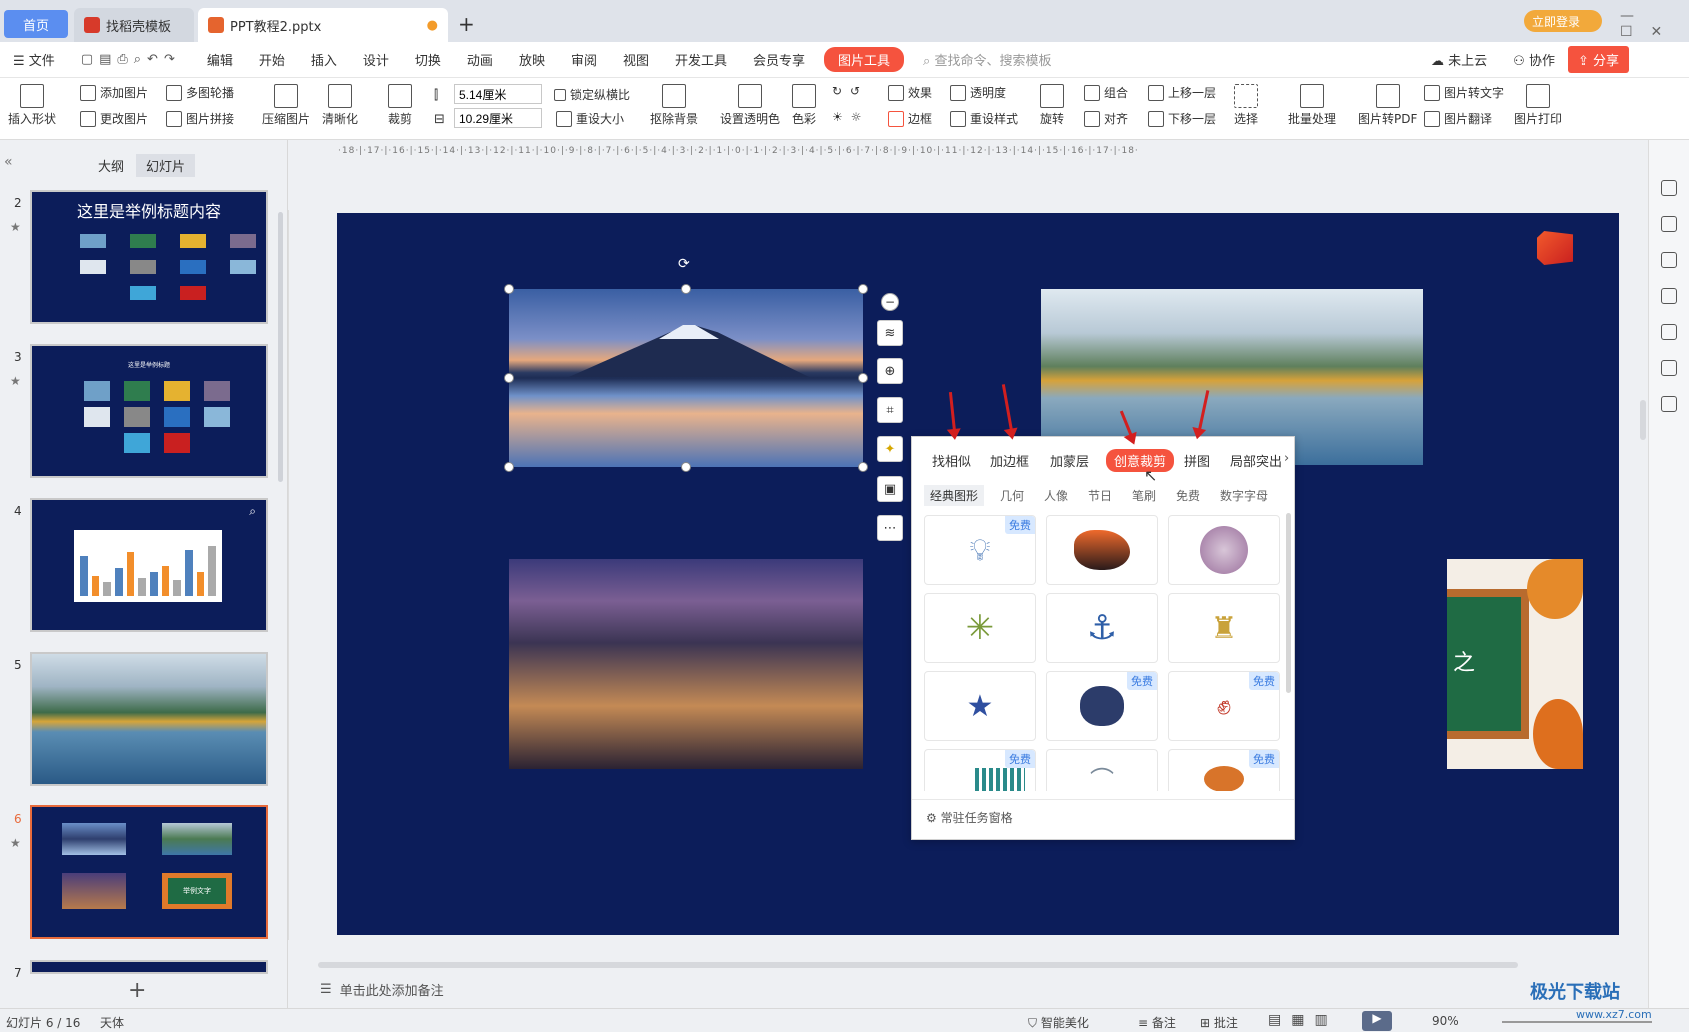 The width and height of the screenshot is (1689, 1032). Describe the element at coordinates (890, 410) in the screenshot. I see `crop-tool-icon: ⌗` at that location.